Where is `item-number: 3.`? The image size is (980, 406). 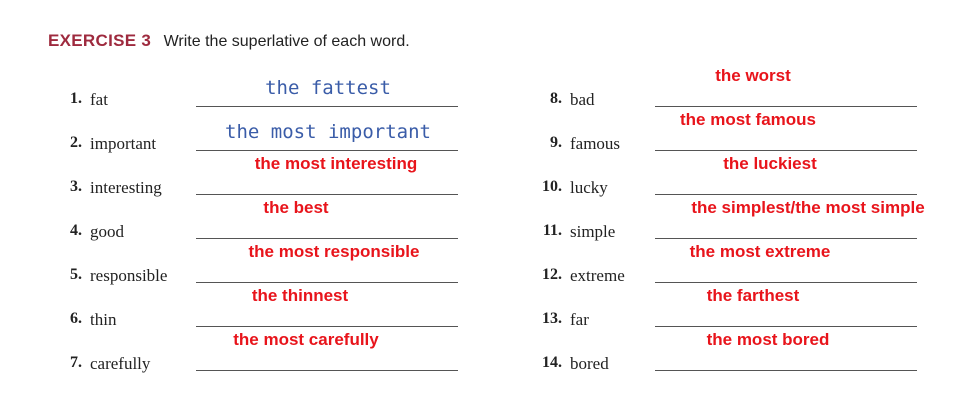 item-number: 3. is located at coordinates (76, 186).